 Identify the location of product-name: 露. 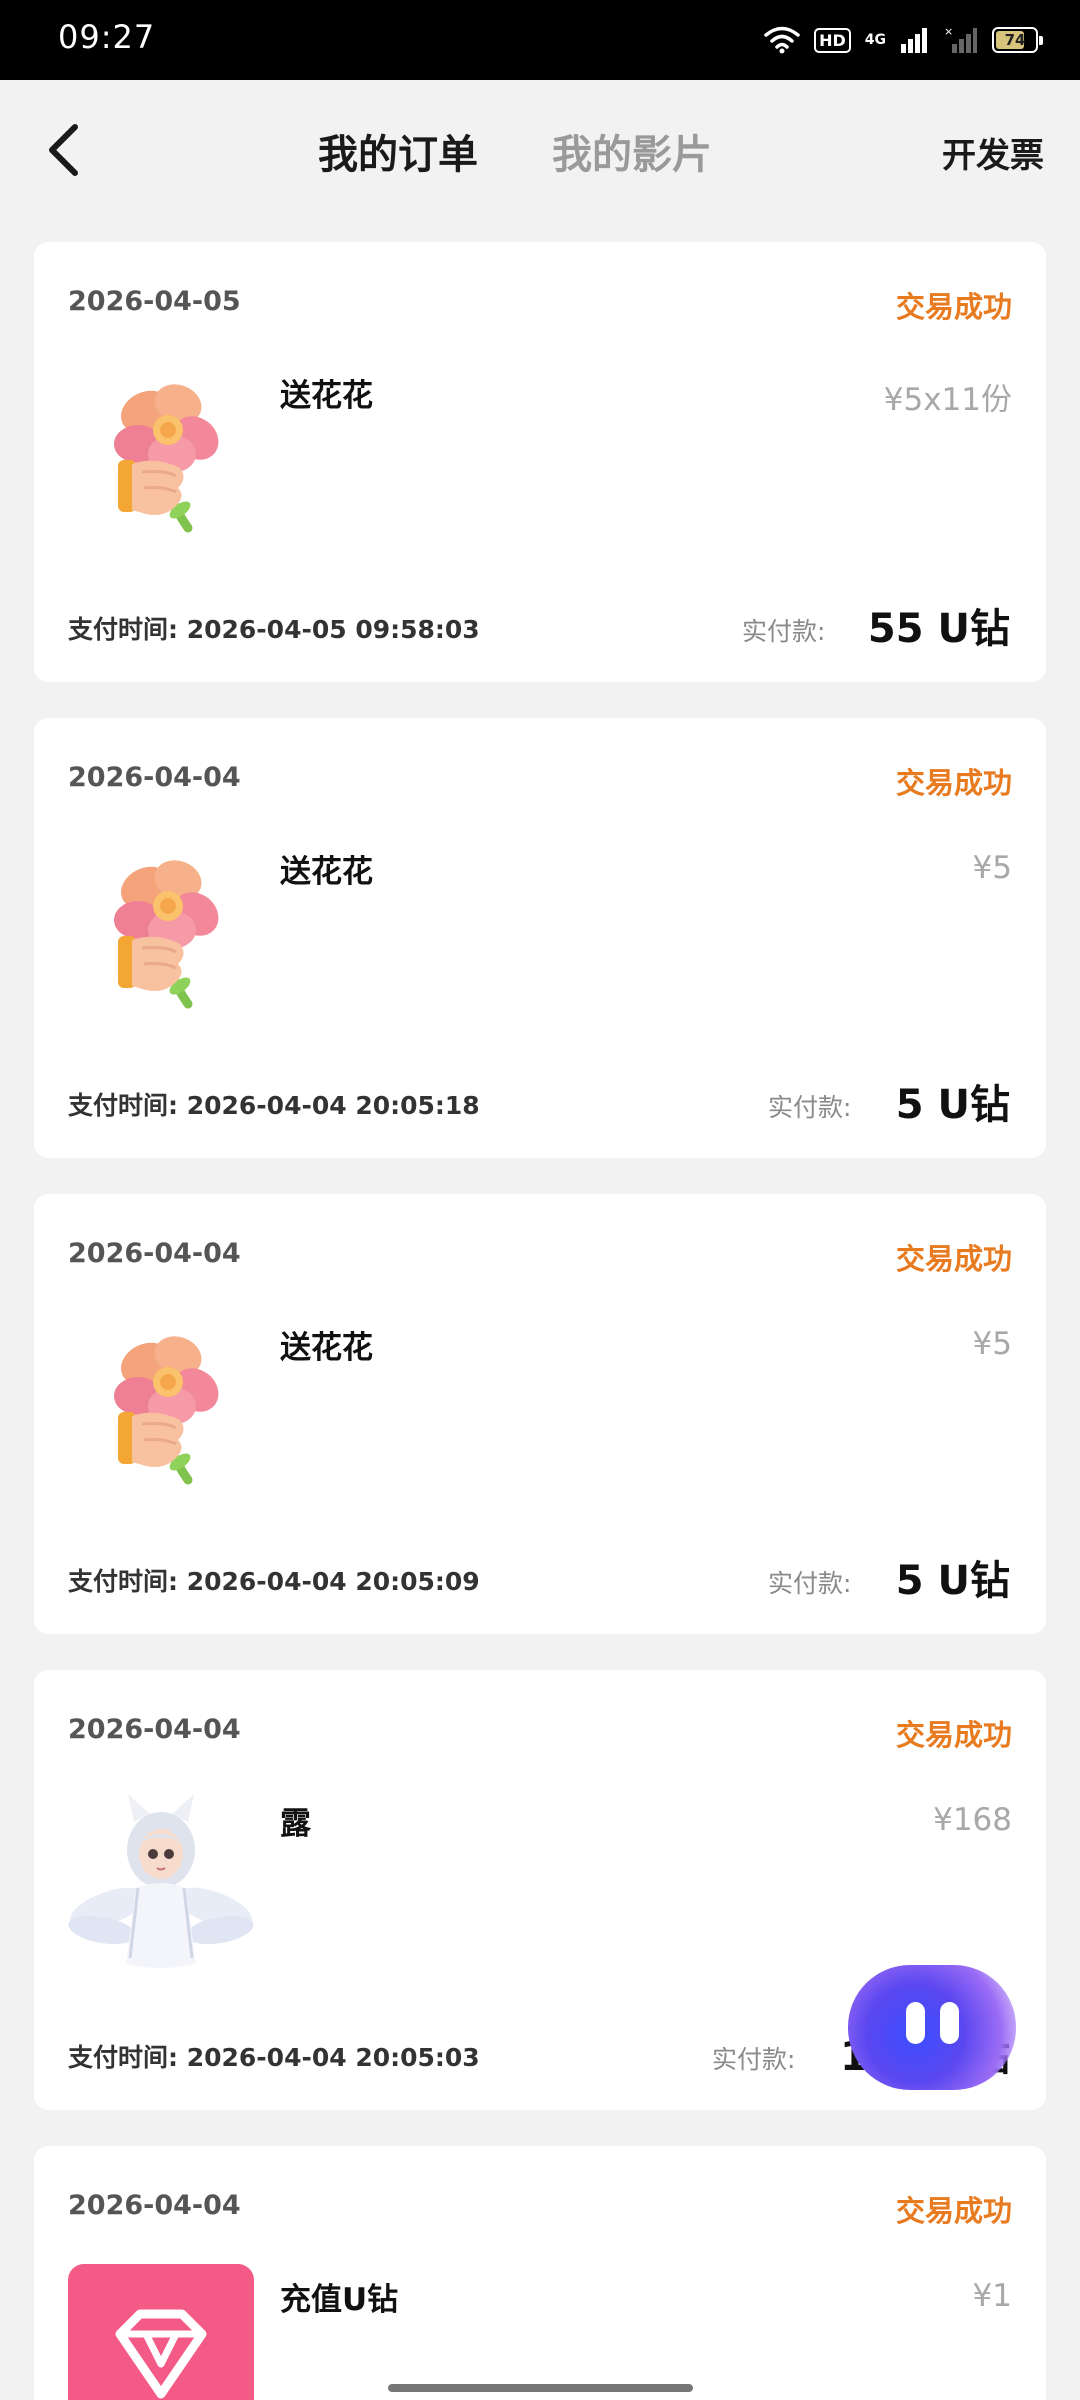
(295, 1824).